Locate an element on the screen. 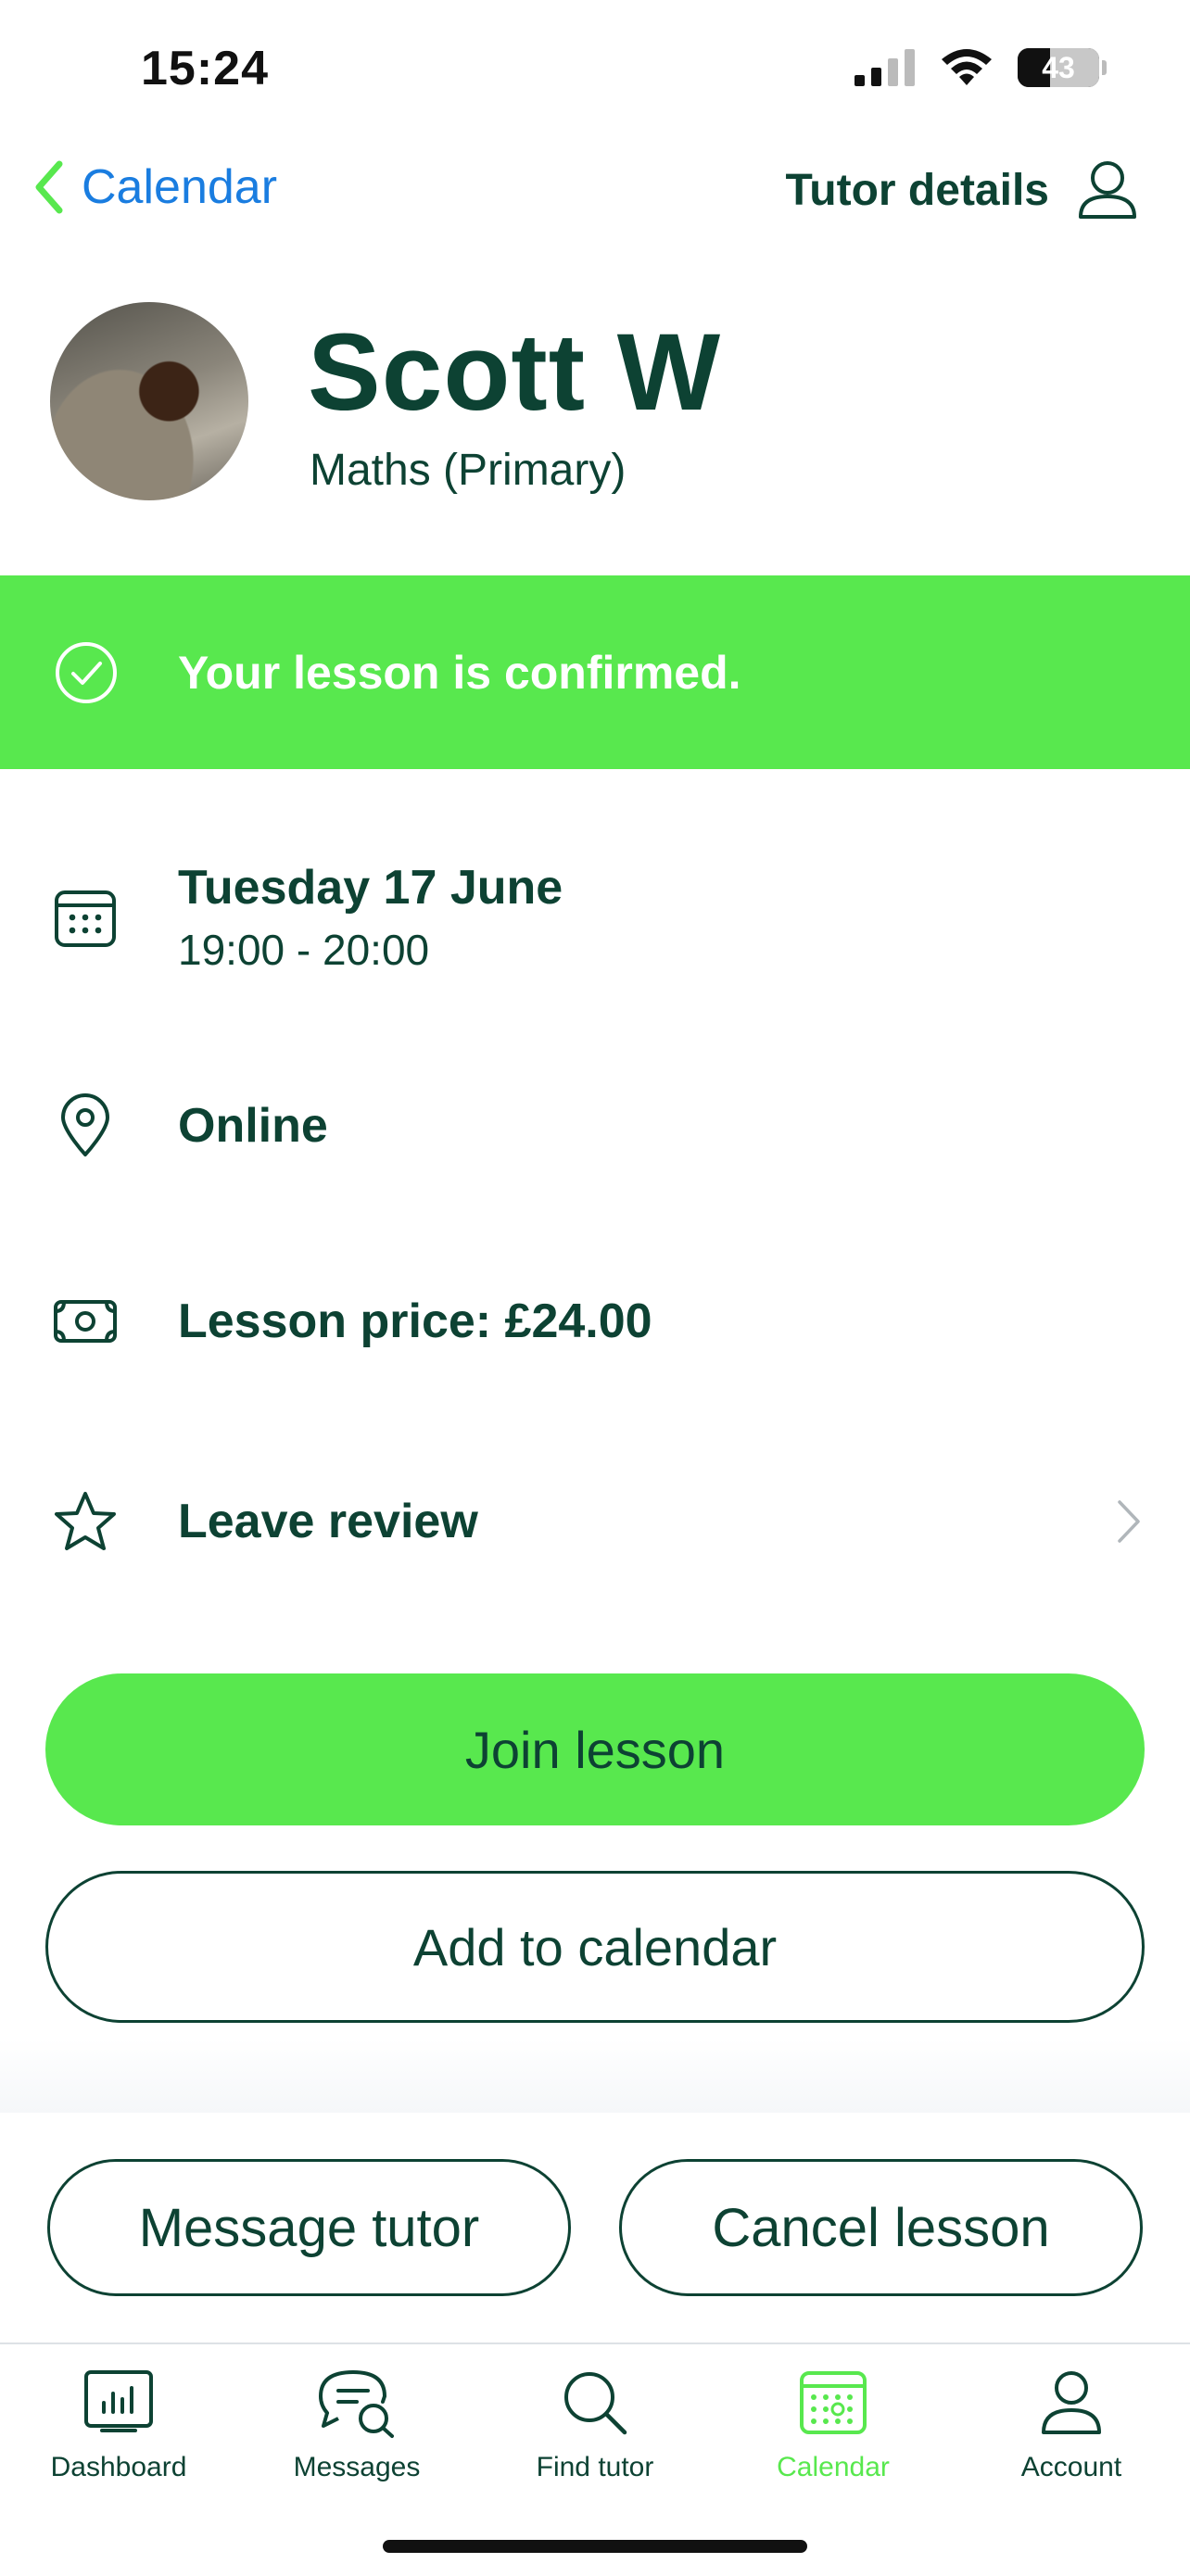 The width and height of the screenshot is (1190, 2576). home-indicator is located at coordinates (595, 2546).